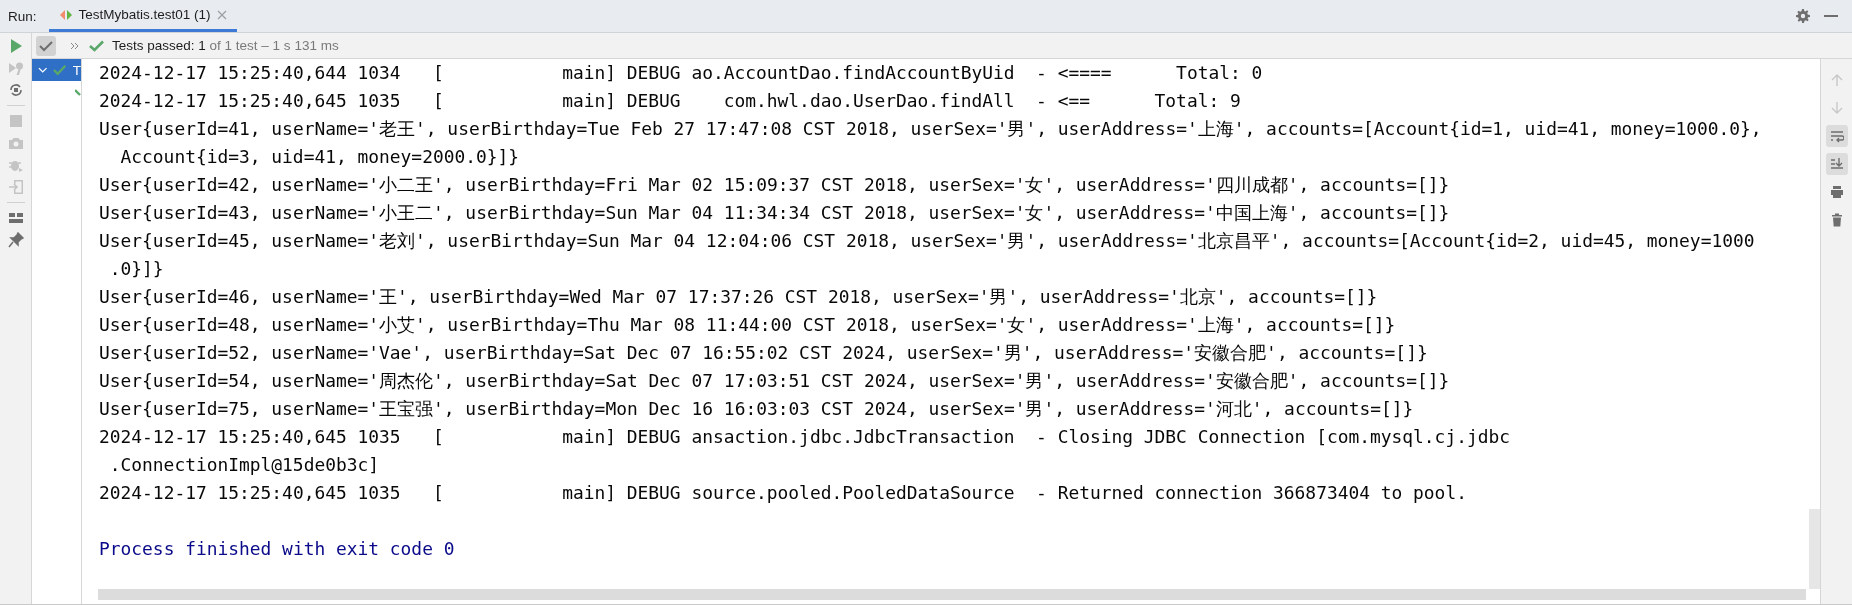 This screenshot has height=605, width=1852. Describe the element at coordinates (670, 101) in the screenshot. I see `console-line: 2024-12-17 15:25:40,645 1035 [ main] DEBUG com.hwl.dao.UserDao.findAll - <== Total: 9` at that location.